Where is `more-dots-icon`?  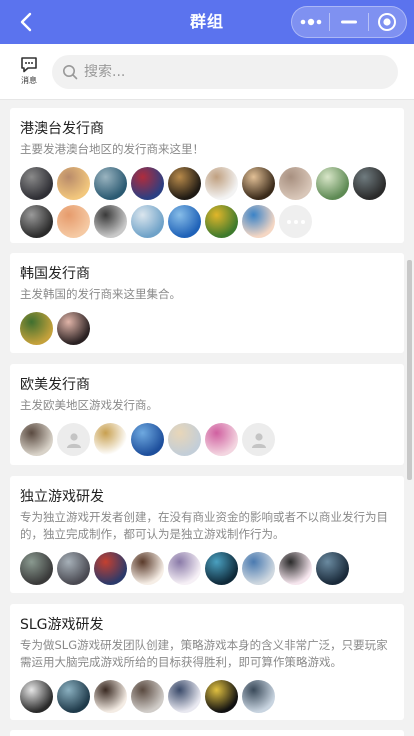 more-dots-icon is located at coordinates (310, 22).